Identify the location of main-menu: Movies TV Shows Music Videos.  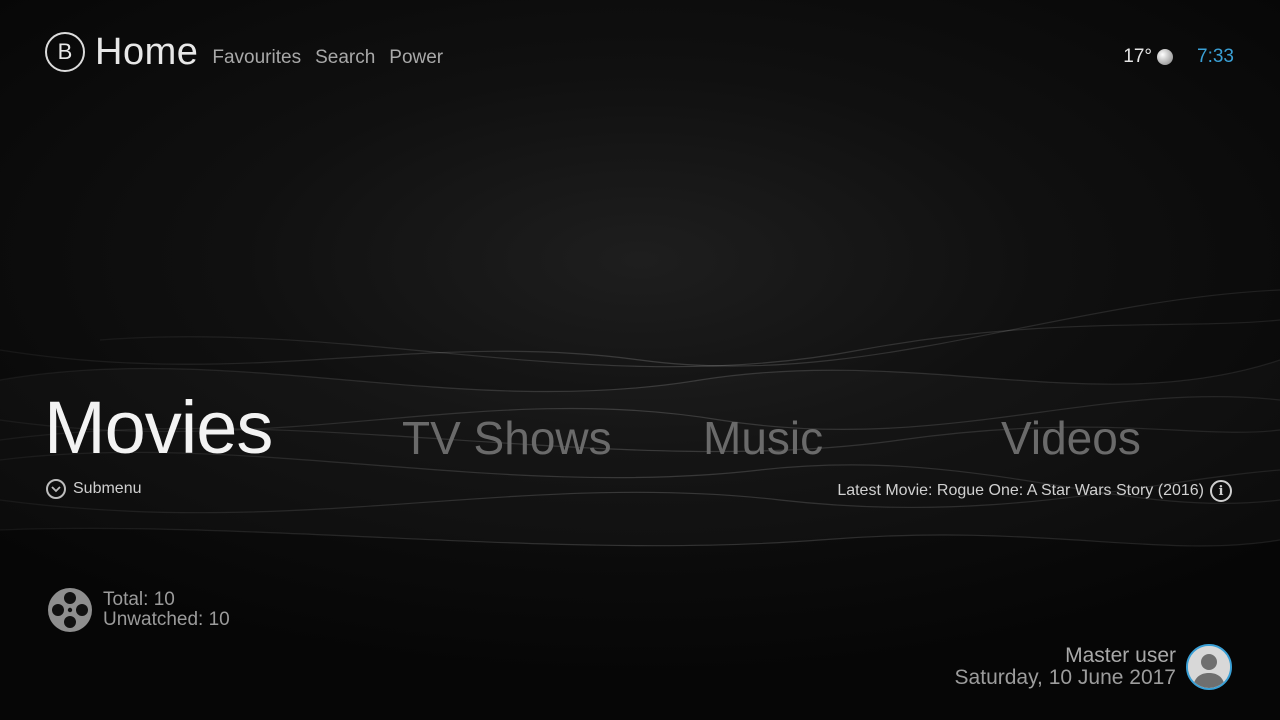
(640, 430).